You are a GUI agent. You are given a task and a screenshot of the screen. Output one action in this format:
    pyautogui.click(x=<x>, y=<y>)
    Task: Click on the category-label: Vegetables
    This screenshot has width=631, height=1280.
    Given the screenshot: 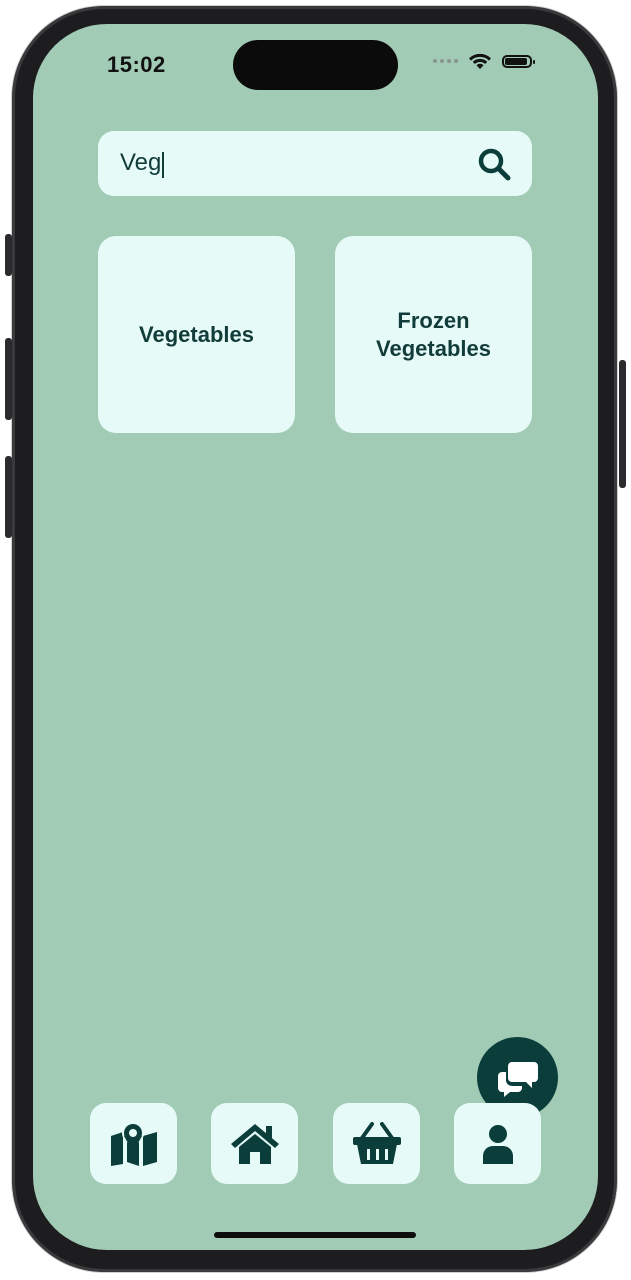 What is the action you would take?
    pyautogui.click(x=196, y=334)
    